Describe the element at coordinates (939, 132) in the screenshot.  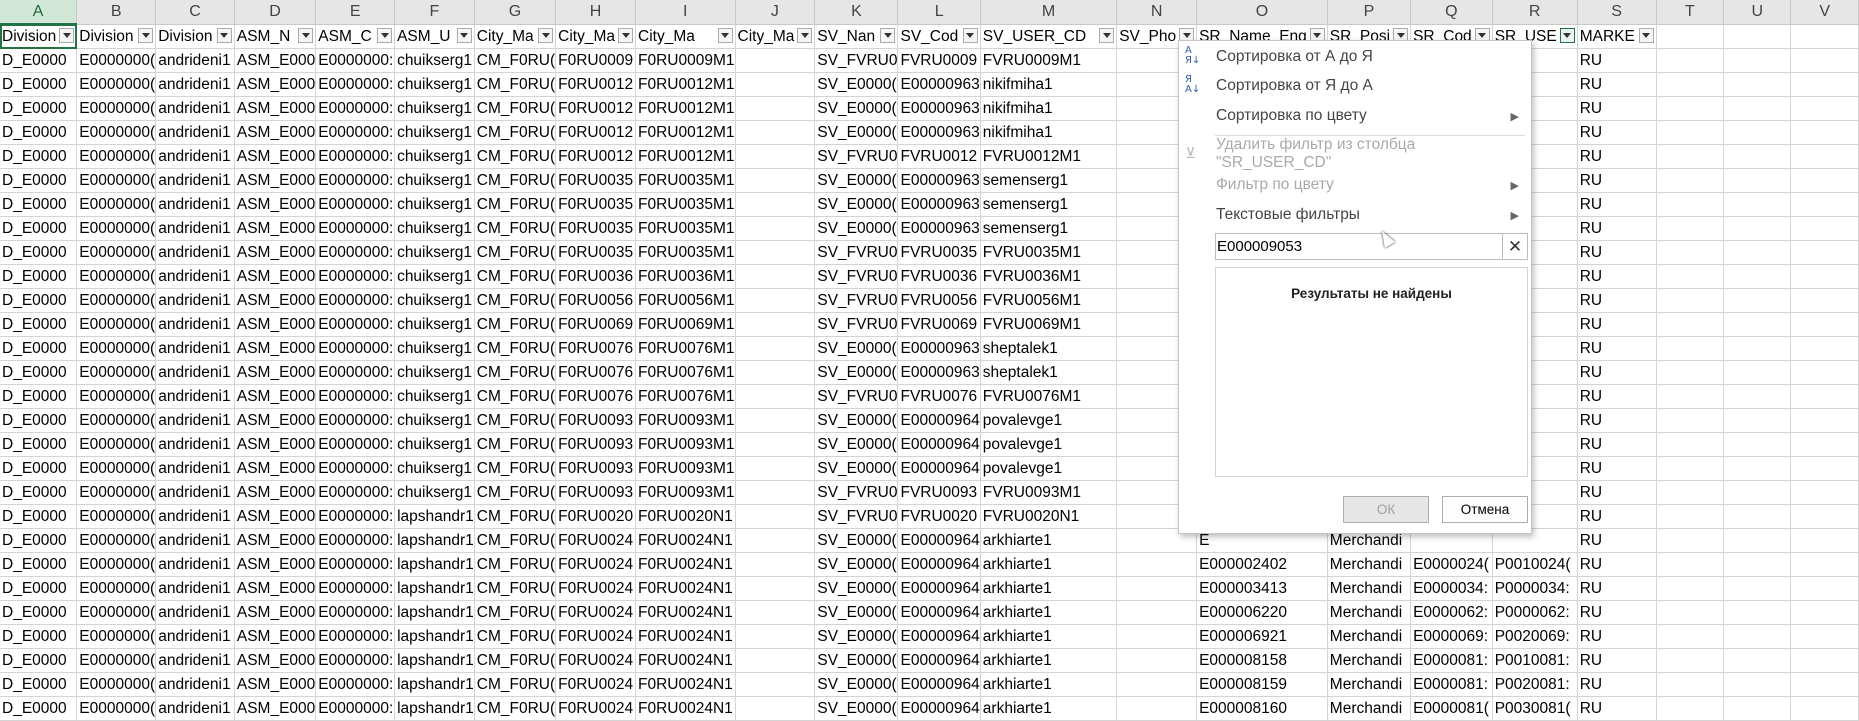
I see `cell: E00000963` at that location.